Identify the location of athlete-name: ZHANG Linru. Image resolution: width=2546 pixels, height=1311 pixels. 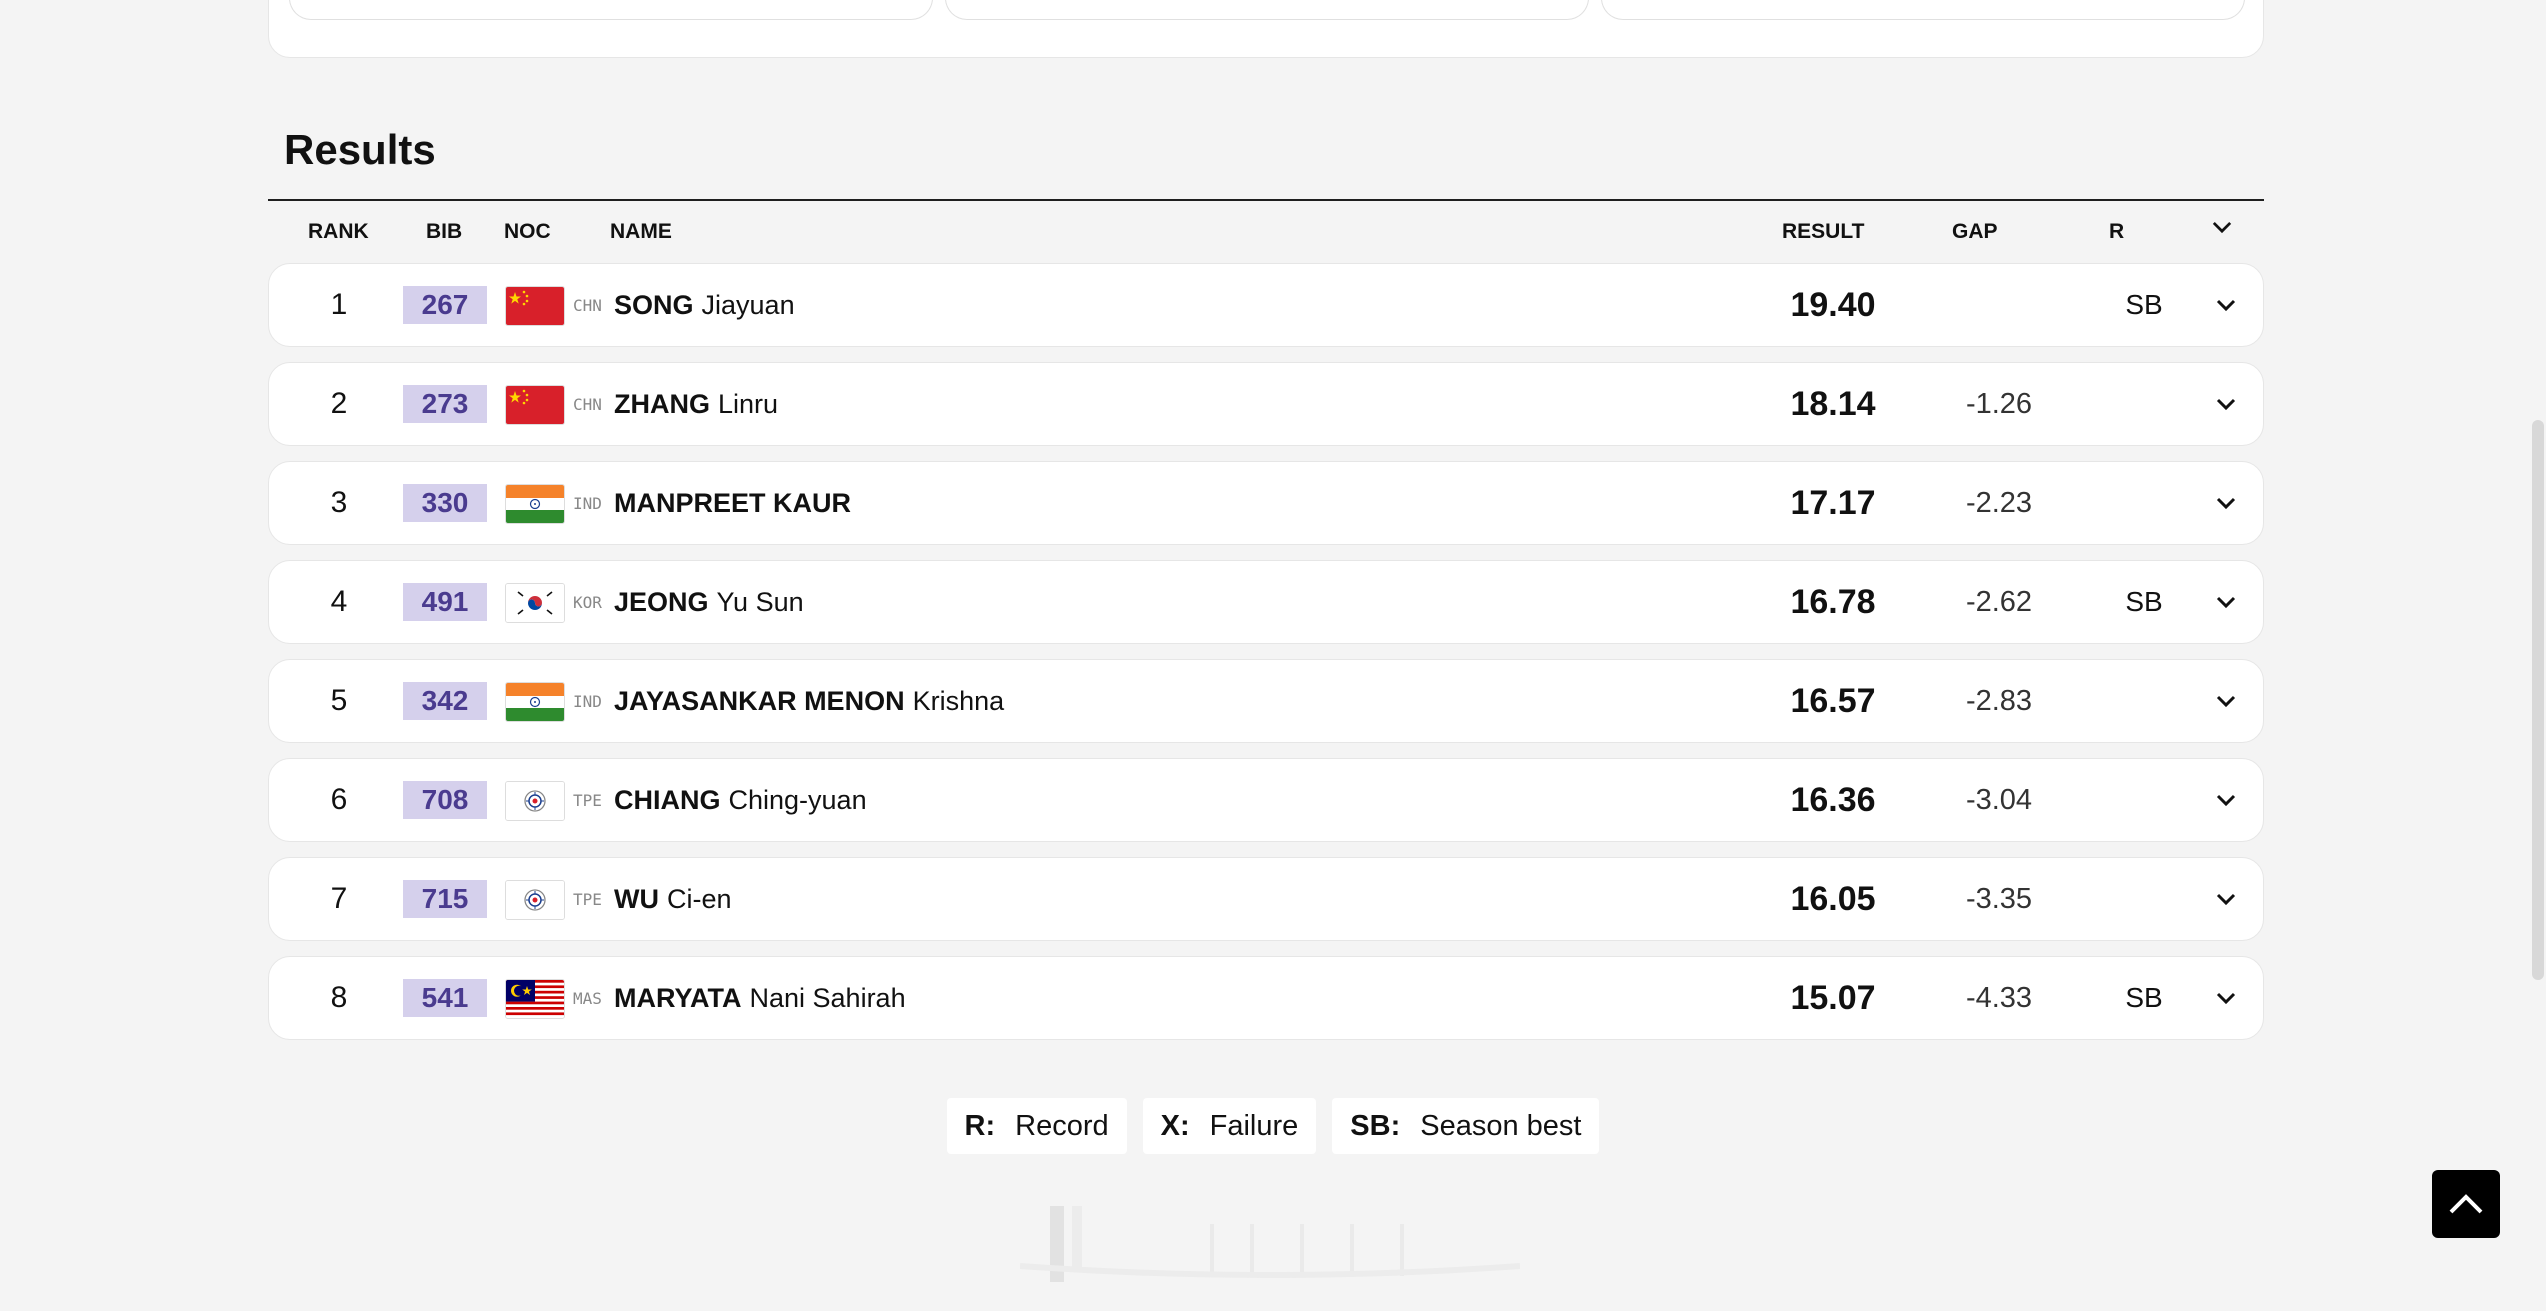
(696, 404).